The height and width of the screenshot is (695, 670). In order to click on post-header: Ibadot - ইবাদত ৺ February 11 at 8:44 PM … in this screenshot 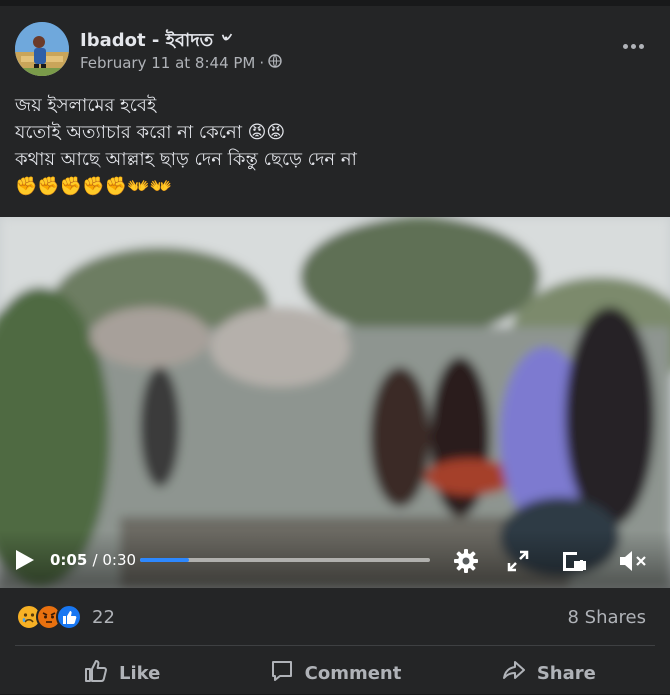, I will do `click(335, 48)`.